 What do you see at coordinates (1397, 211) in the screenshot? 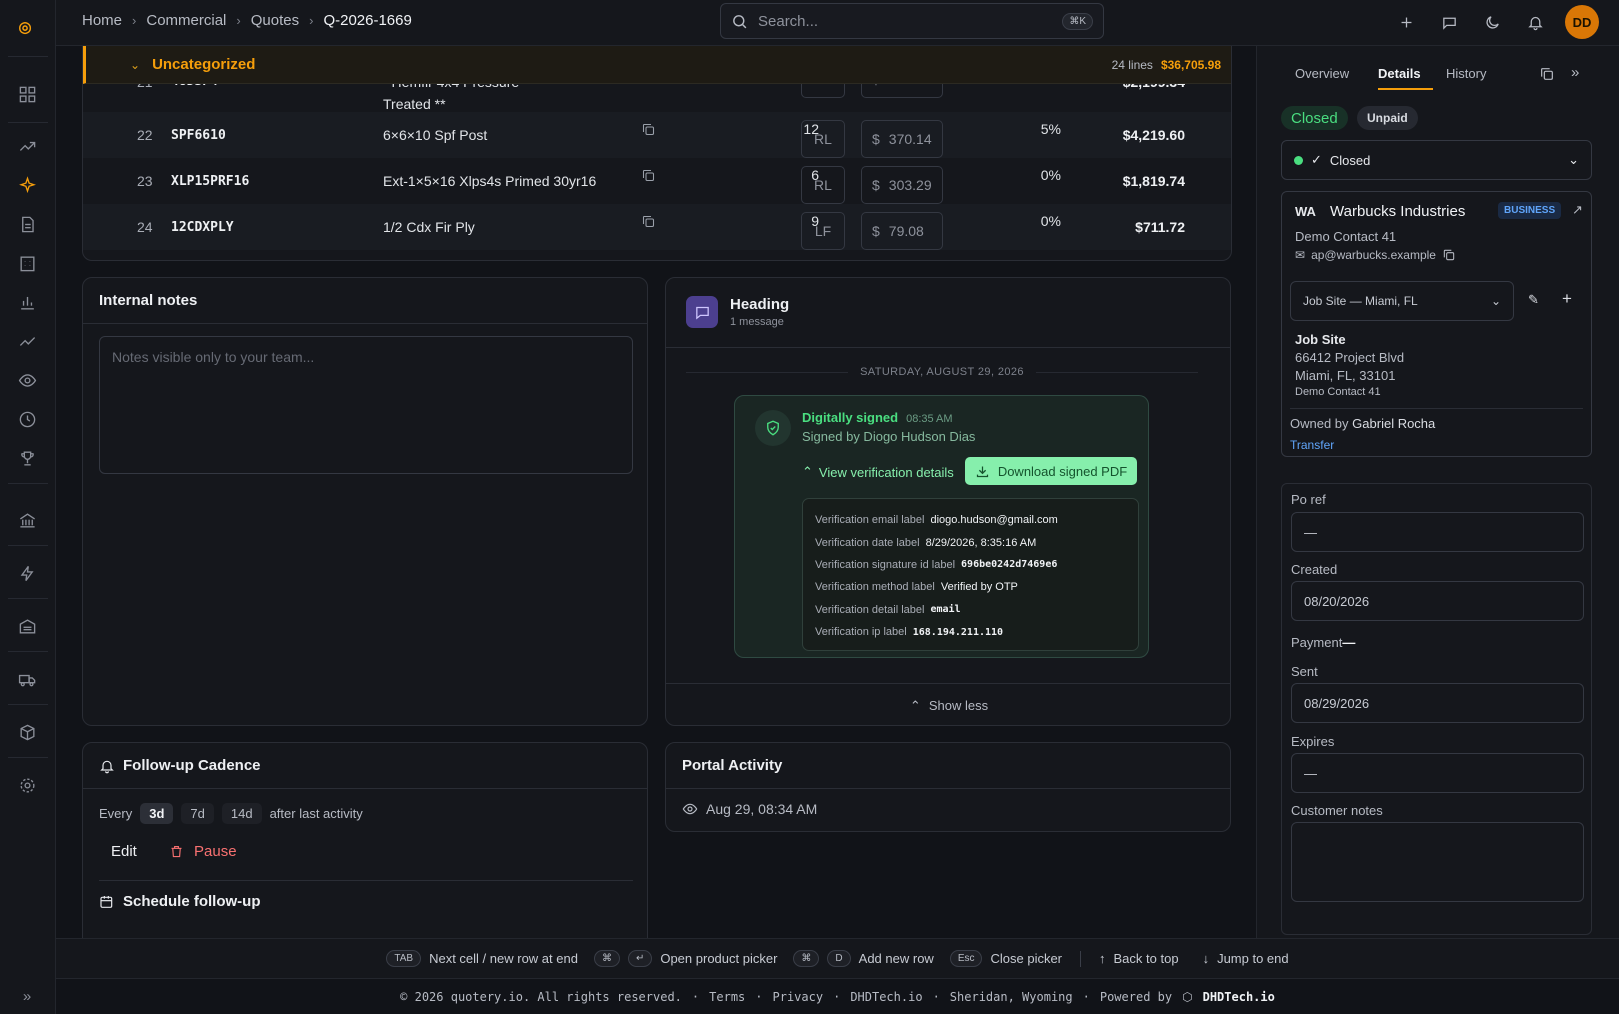
I see `customer-name: Warbucks Industries` at bounding box center [1397, 211].